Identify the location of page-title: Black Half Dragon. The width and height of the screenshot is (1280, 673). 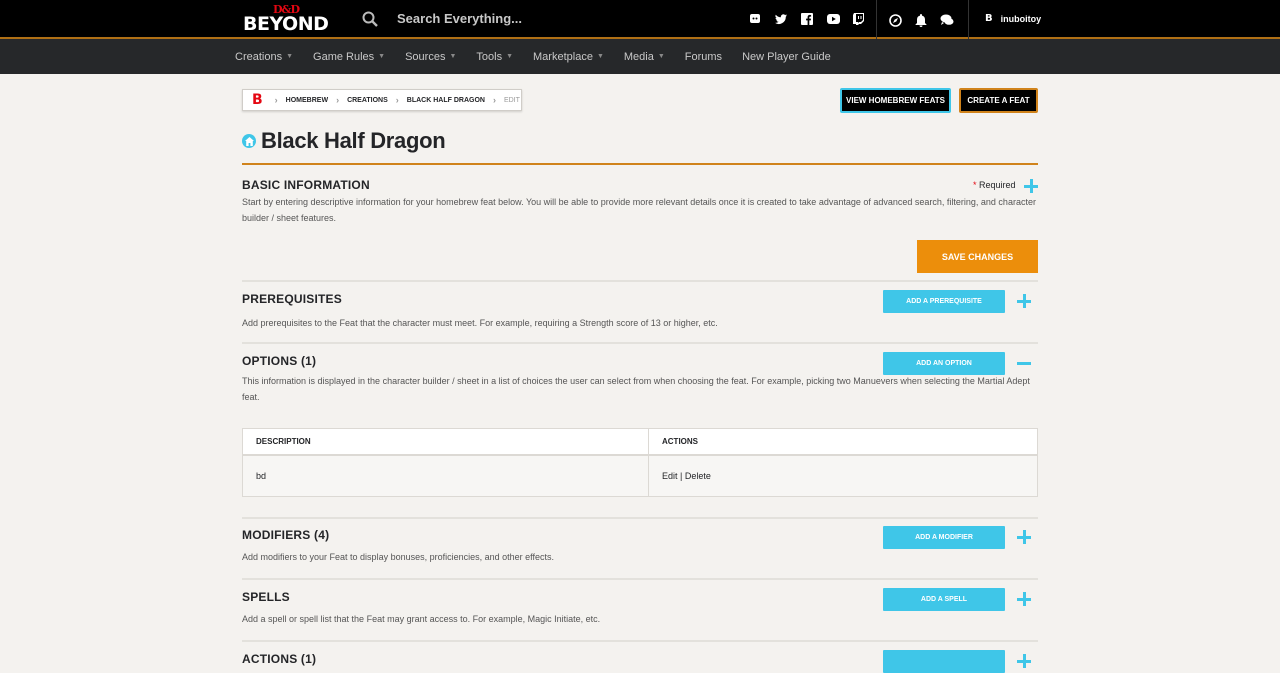
(353, 140).